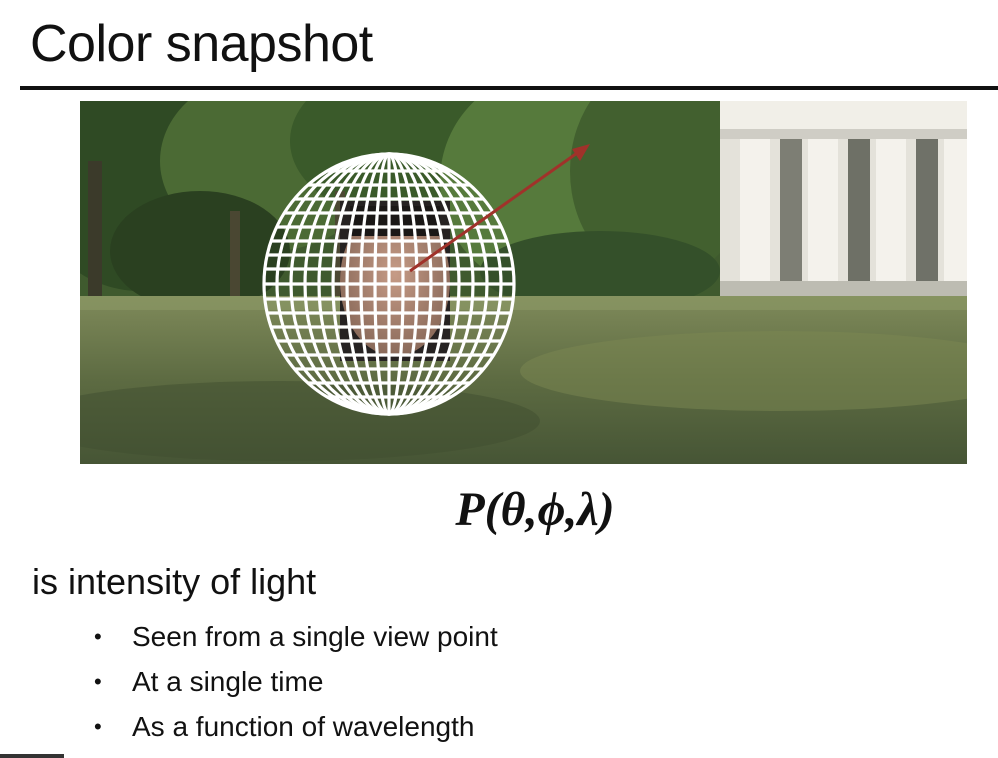  I want to click on bullet-text: At a single time, so click(228, 681).